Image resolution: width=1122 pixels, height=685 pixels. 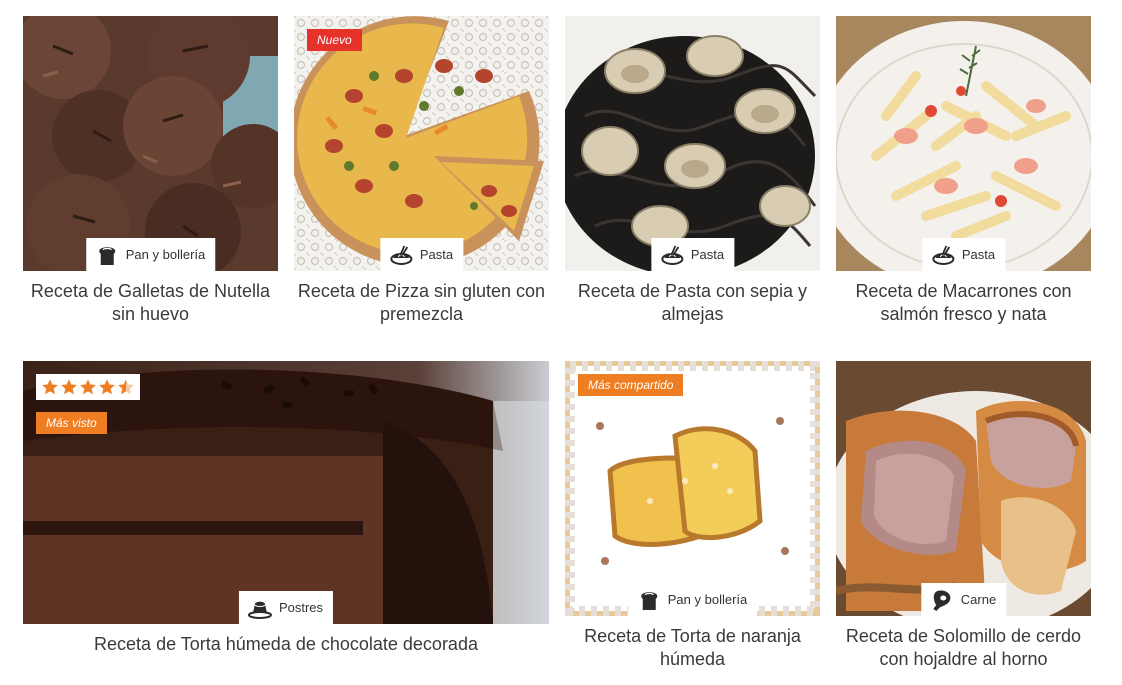 I want to click on category-tag: Carne, so click(x=963, y=599).